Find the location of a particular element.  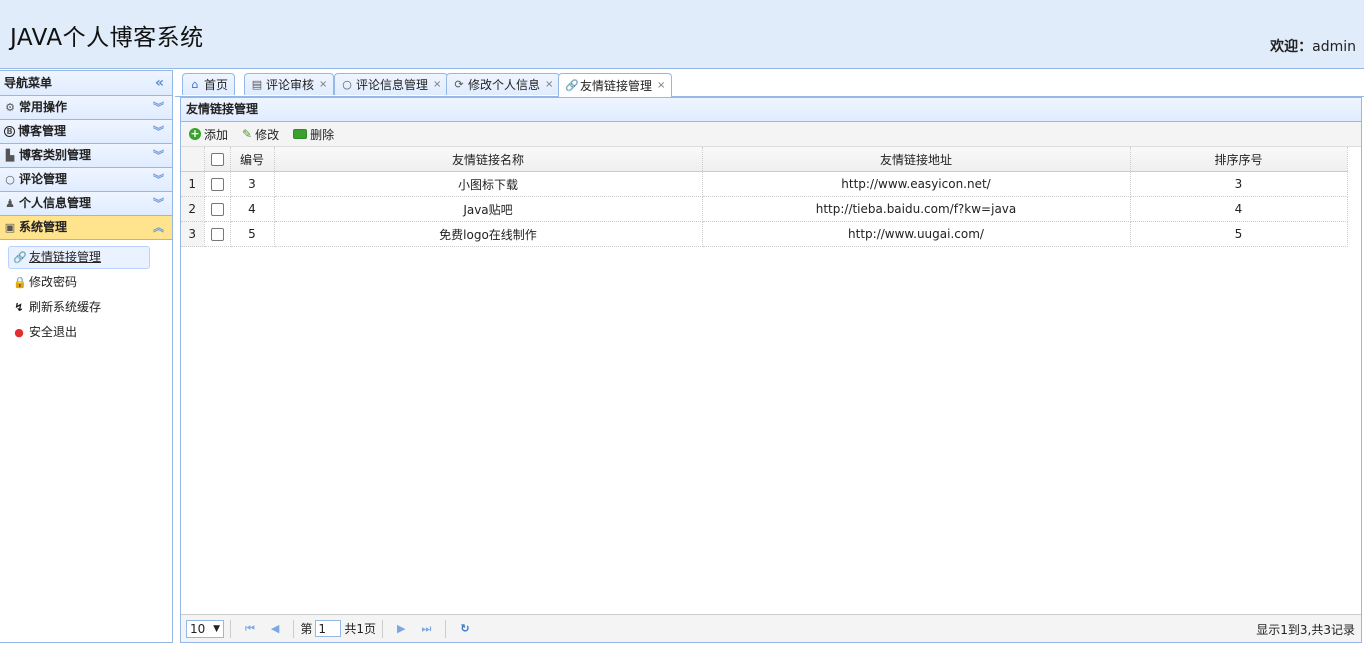

tab-home: ⌂ 首页 is located at coordinates (209, 84).